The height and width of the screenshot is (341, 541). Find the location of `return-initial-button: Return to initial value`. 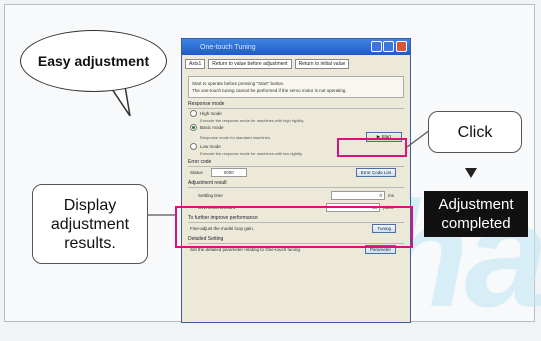

return-initial-button: Return to initial value is located at coordinates (322, 64).